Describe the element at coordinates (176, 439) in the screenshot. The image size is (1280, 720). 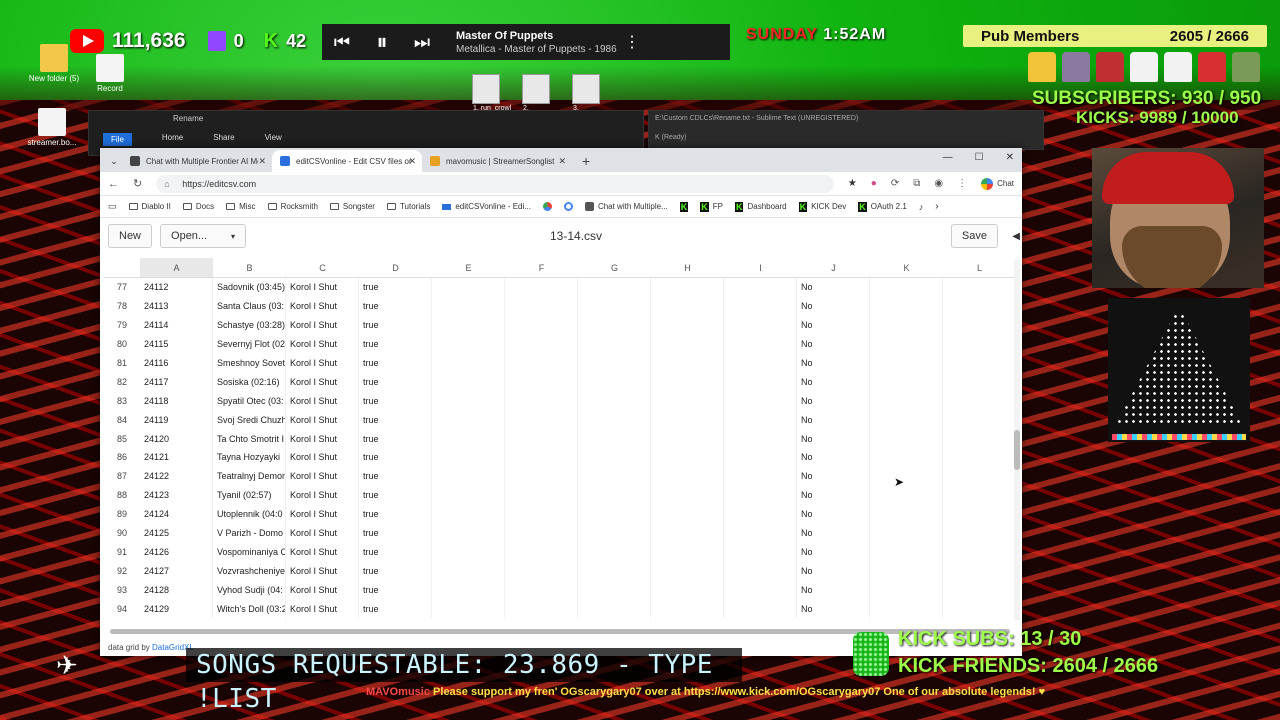
I see `grid-cell: 24120` at that location.